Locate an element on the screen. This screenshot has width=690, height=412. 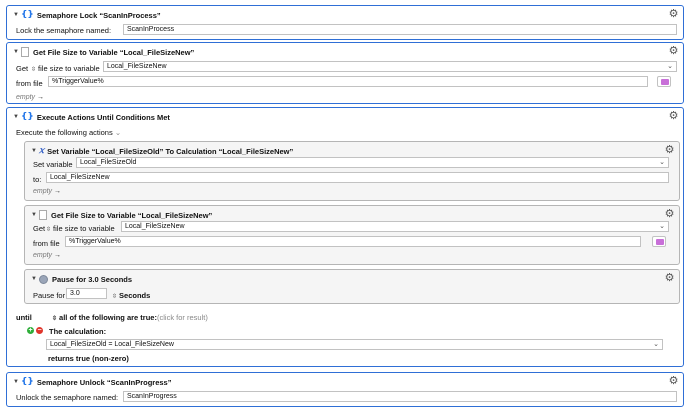
semaphore-lock-label: Lock the semaphore named: is located at coordinates (64, 30).